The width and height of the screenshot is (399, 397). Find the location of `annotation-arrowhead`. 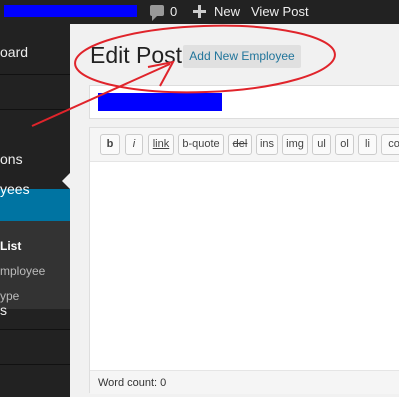

annotation-arrowhead is located at coordinates (161, 73).